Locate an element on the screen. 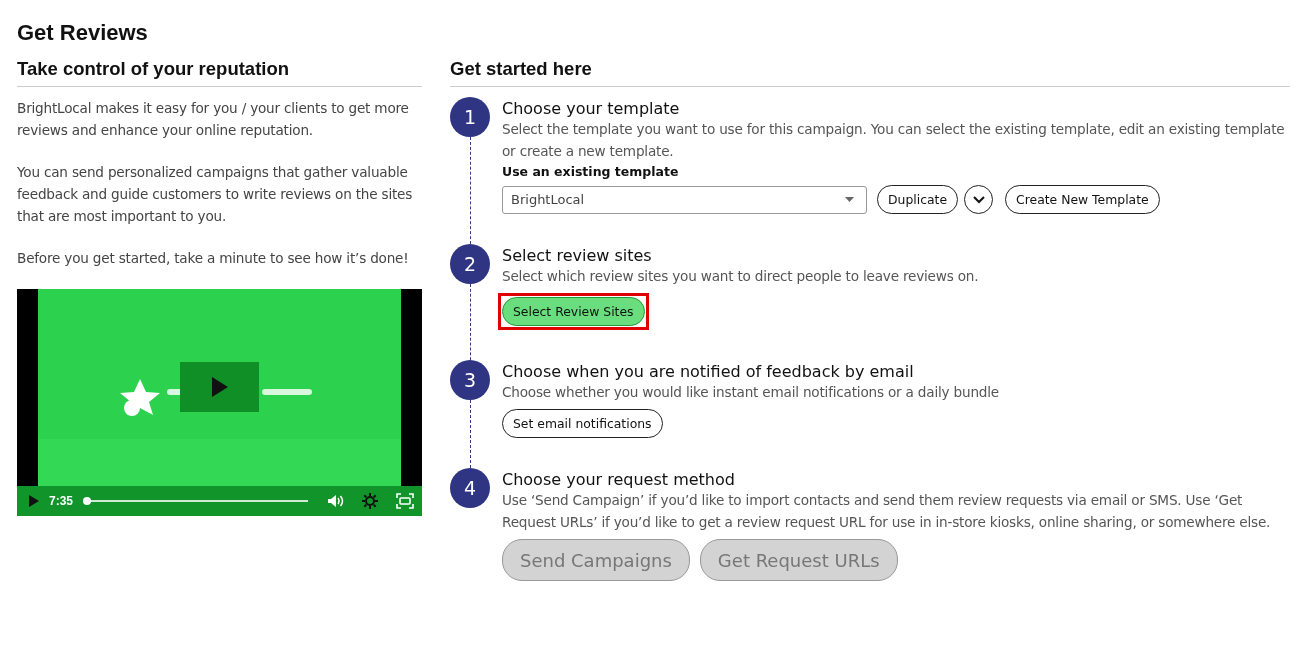 This screenshot has height=650, width=1305. volume-icon is located at coordinates (336, 501).